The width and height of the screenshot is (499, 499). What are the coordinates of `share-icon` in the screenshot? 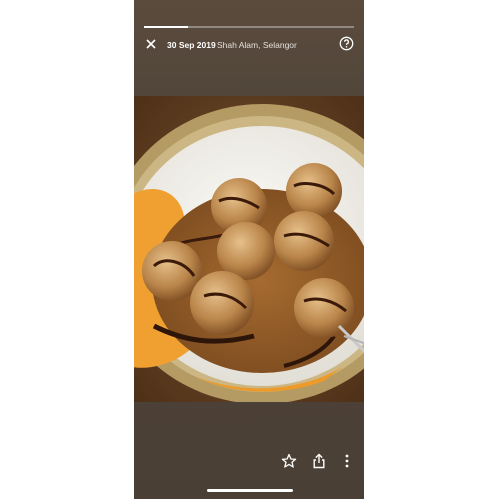 It's located at (319, 461).